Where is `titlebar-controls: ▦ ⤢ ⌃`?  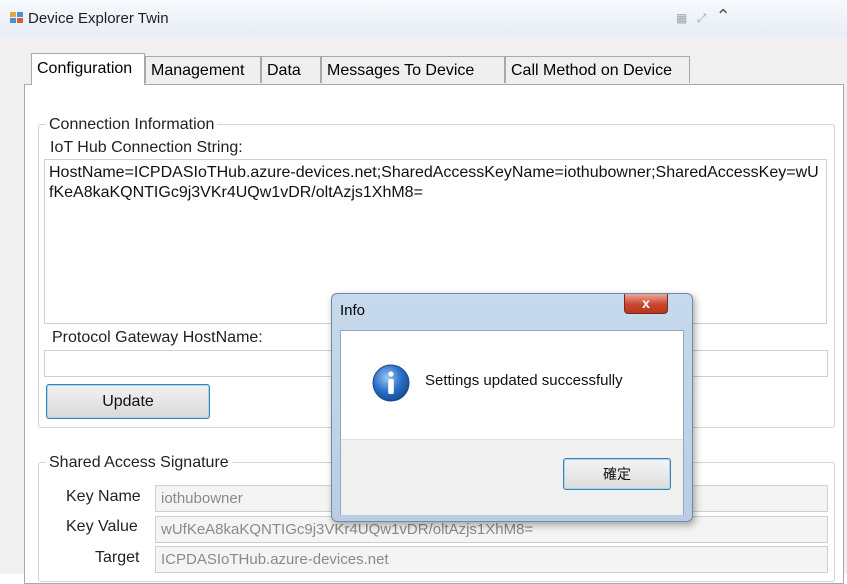 titlebar-controls: ▦ ⤢ ⌃ is located at coordinates (706, 16).